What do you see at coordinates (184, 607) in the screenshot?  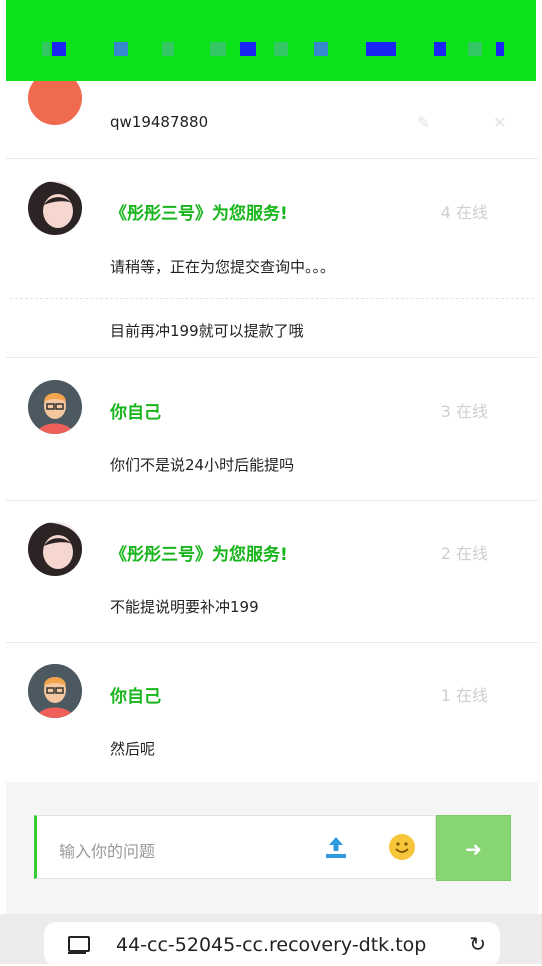 I see `message-text: 不能提说明要补冲199` at bounding box center [184, 607].